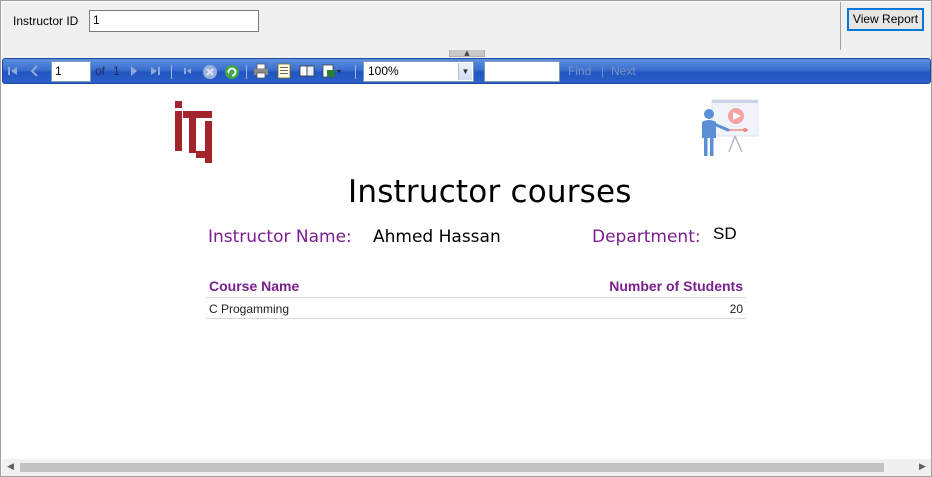 This screenshot has width=932, height=477. Describe the element at coordinates (490, 192) in the screenshot. I see `report-title: Instructor courses` at that location.